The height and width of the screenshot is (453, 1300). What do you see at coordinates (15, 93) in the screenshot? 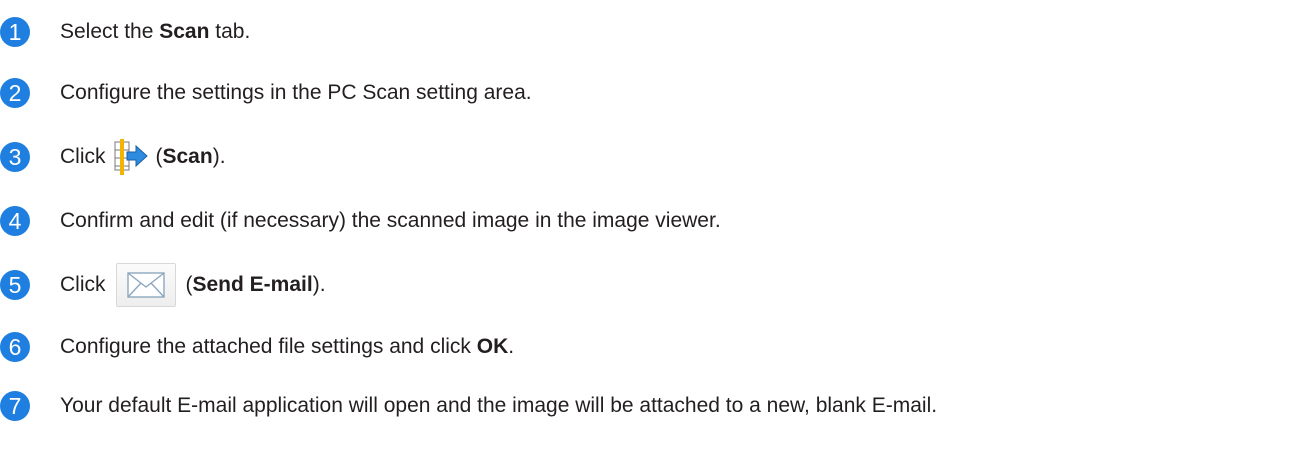
I see `step-number-badge: 2` at bounding box center [15, 93].